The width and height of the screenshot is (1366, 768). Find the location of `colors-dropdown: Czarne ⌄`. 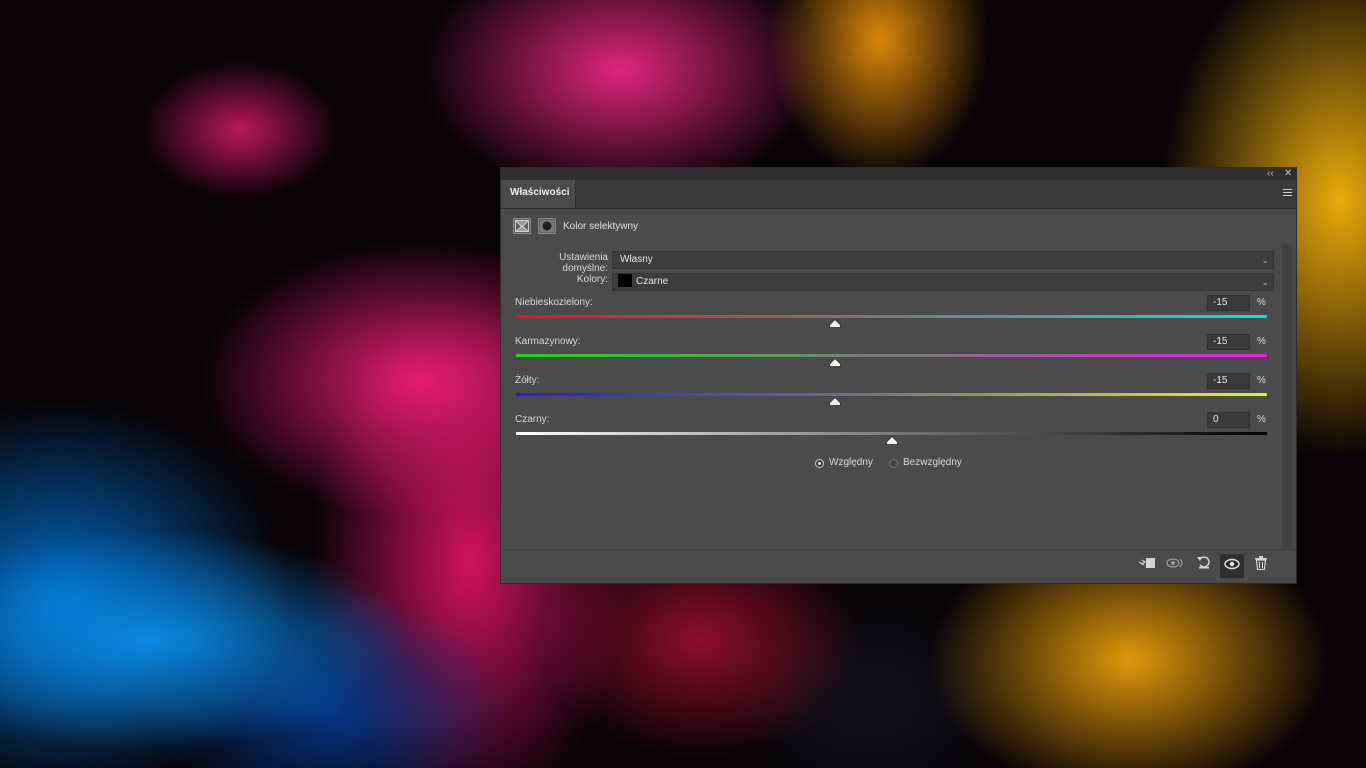

colors-dropdown: Czarne ⌄ is located at coordinates (943, 282).